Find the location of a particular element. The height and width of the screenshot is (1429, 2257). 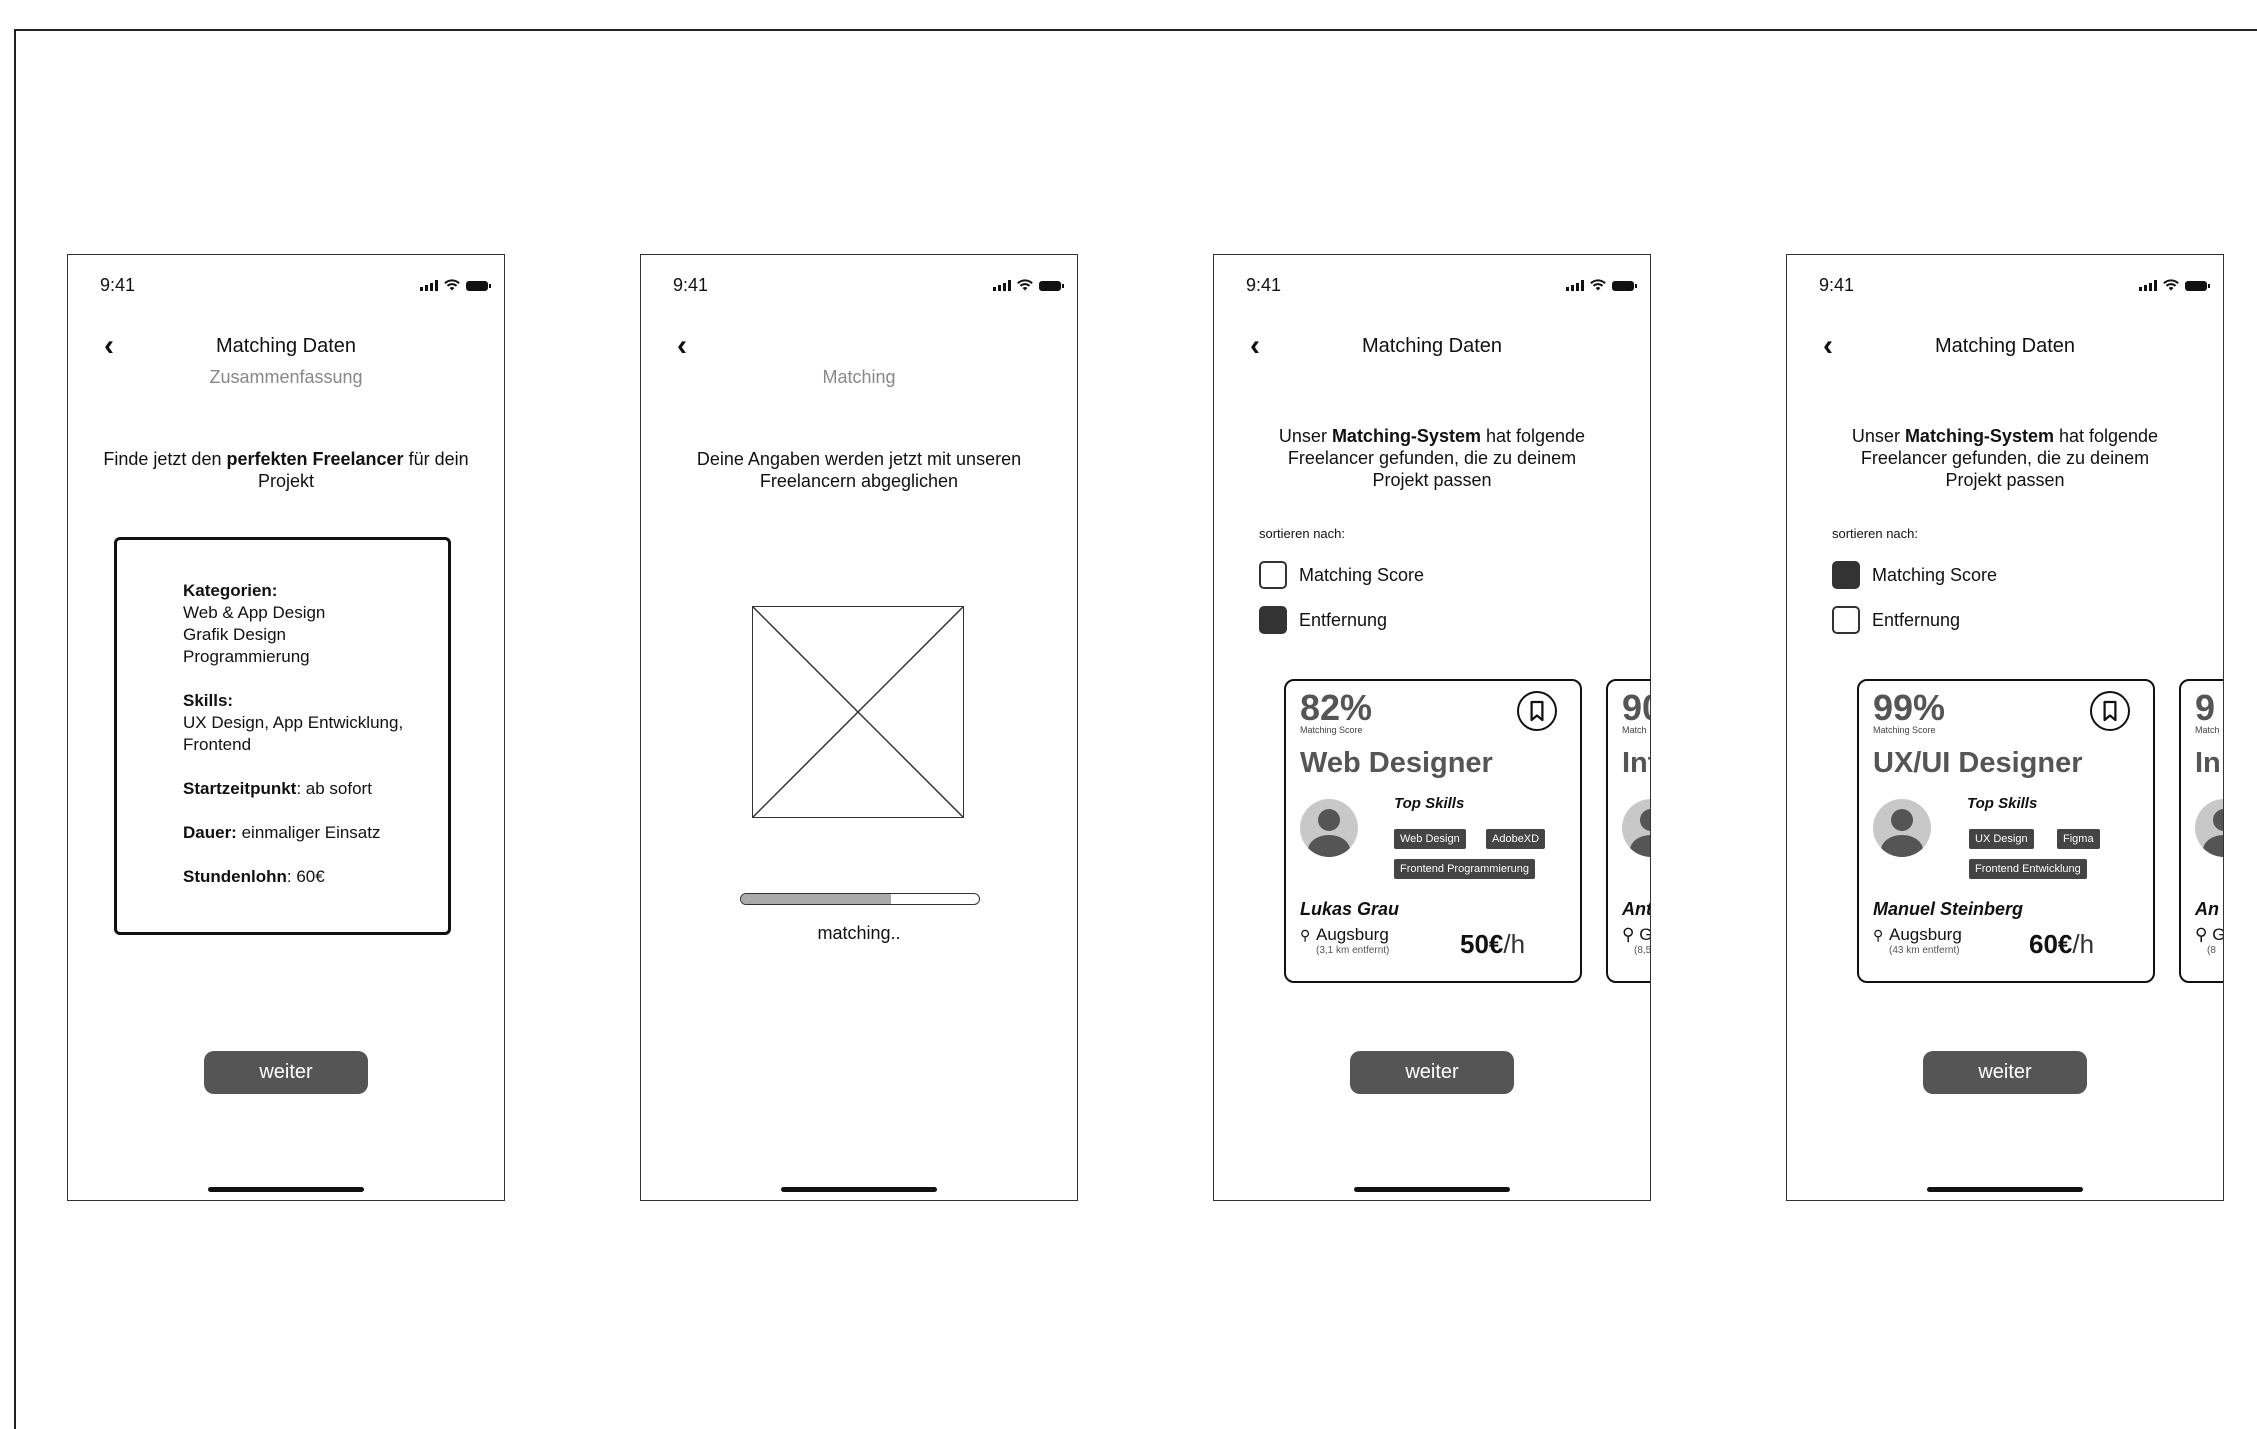

matching-score-label: Matching Score is located at coordinates (1904, 730).